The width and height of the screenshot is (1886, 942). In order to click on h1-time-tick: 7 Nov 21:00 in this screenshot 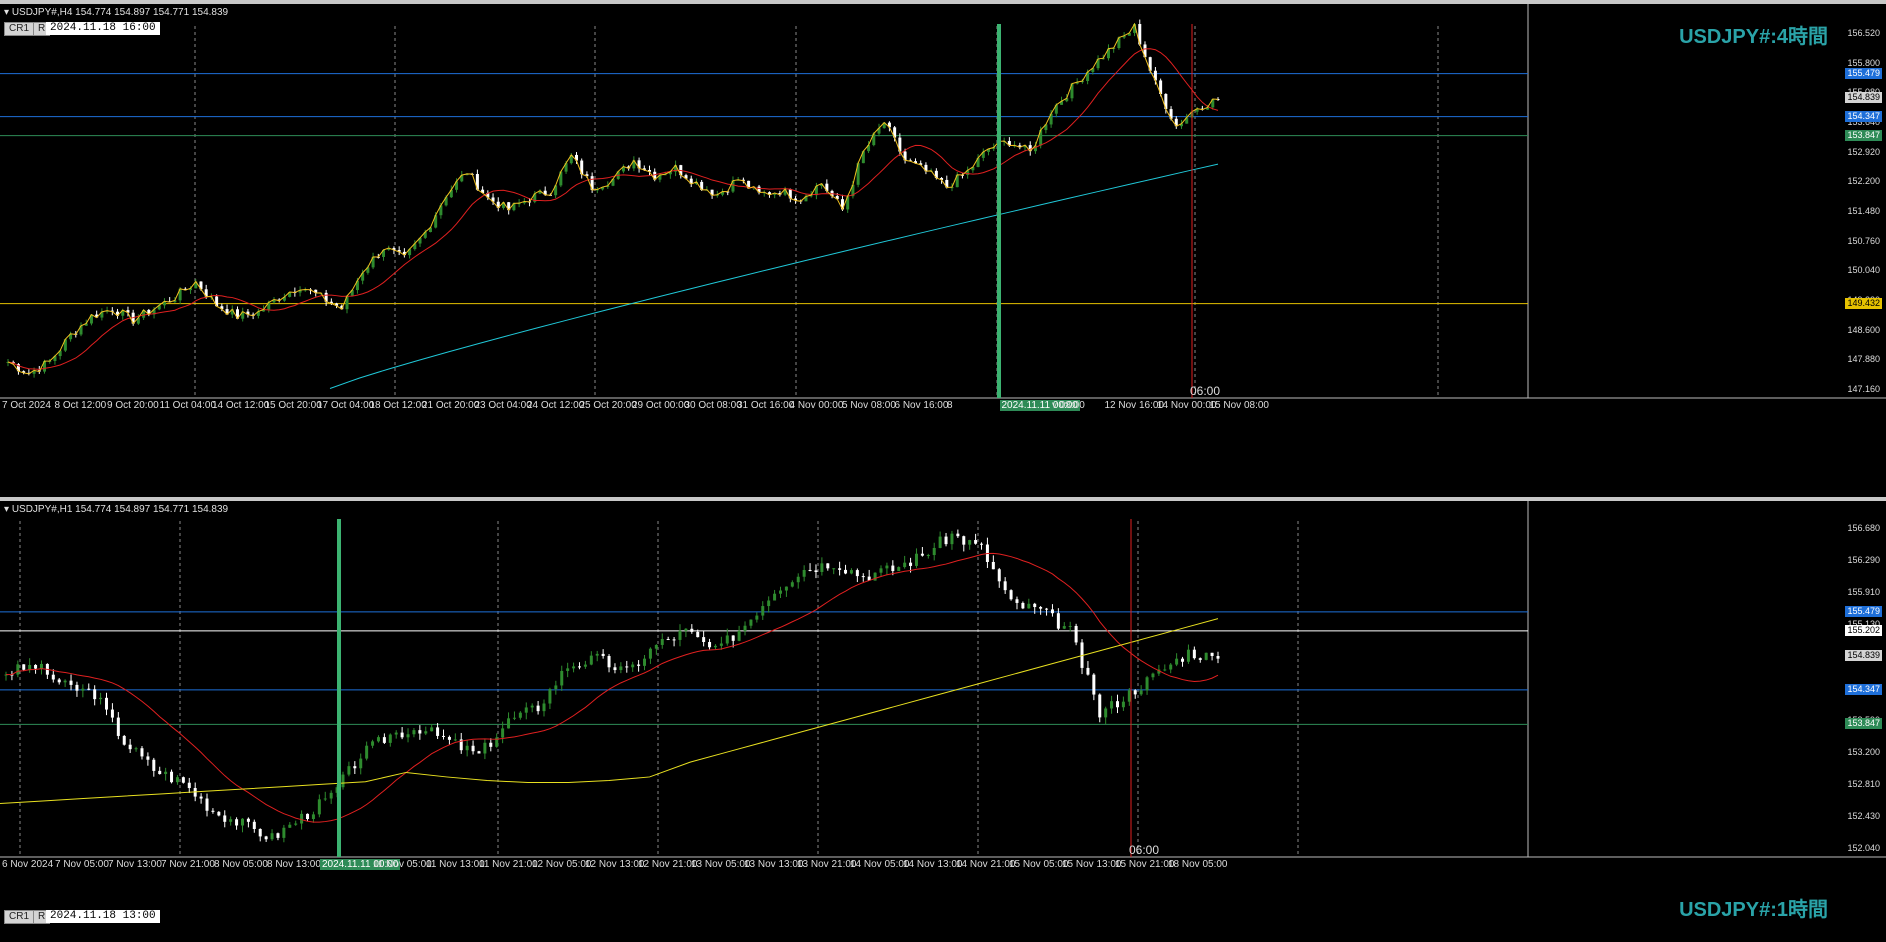, I will do `click(188, 864)`.